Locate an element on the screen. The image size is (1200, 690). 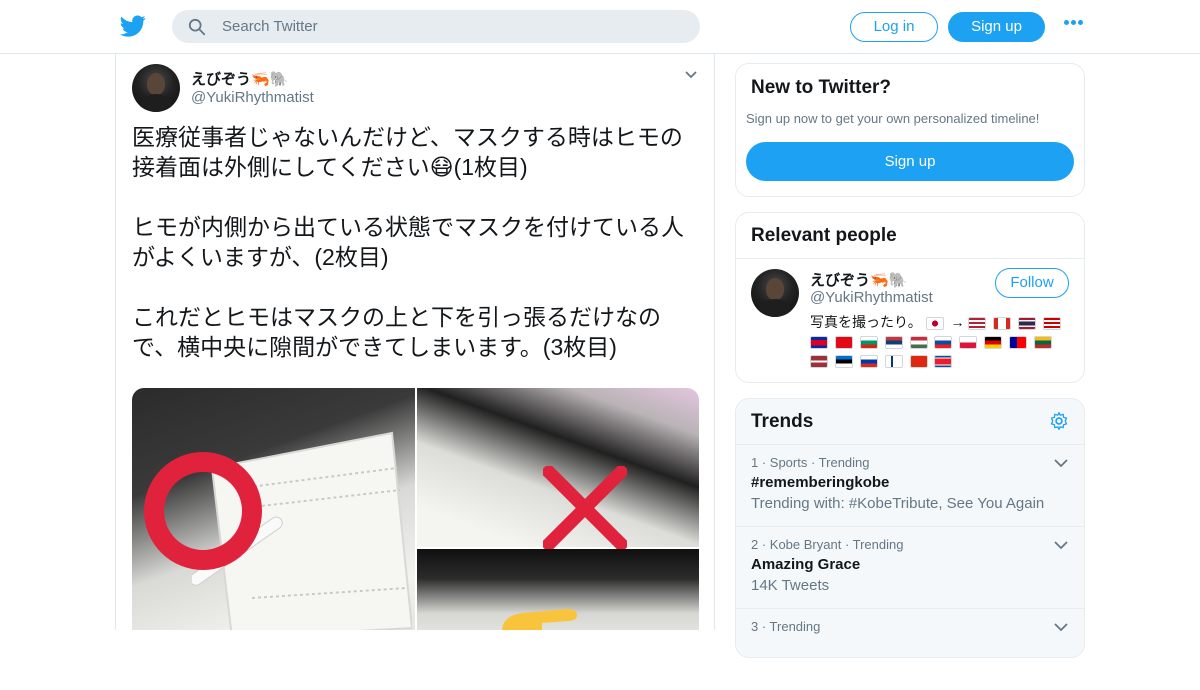
flag-poland-icon is located at coordinates (968, 342).